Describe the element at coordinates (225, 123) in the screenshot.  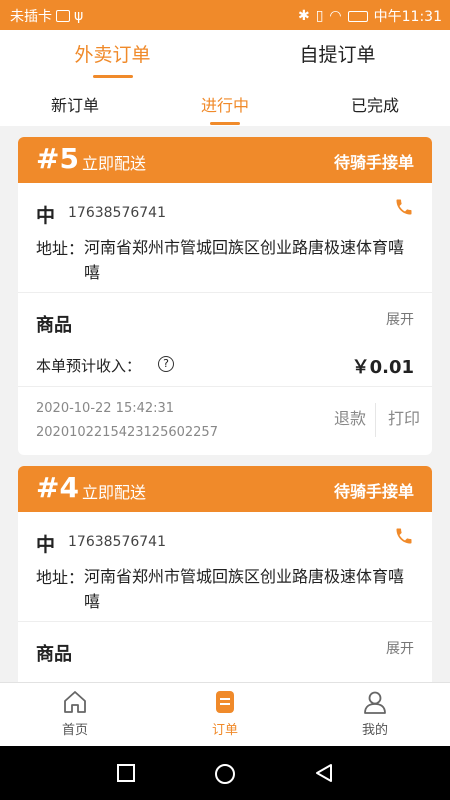
I see `subtab-indicator` at that location.